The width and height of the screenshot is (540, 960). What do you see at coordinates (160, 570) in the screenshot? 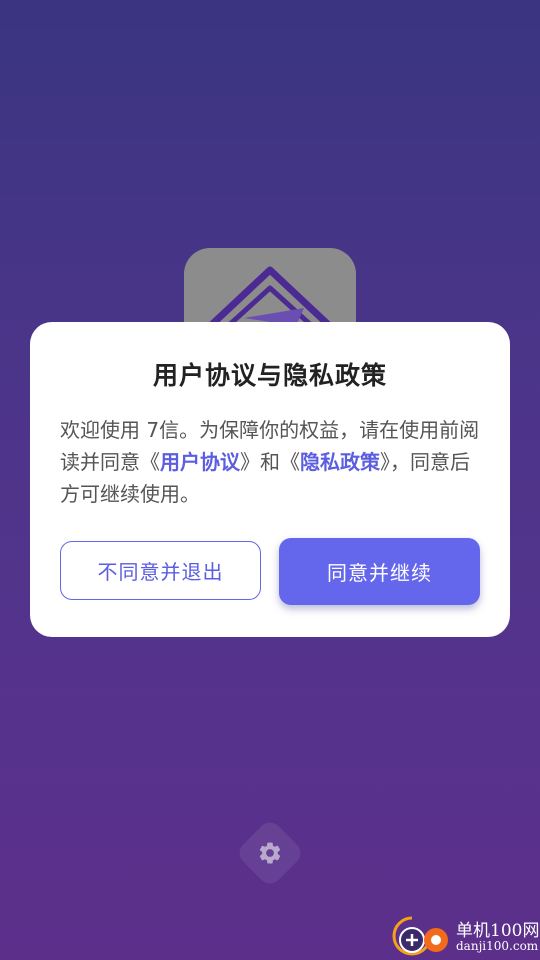
I see `decline-exit-button: 不同意并退出` at bounding box center [160, 570].